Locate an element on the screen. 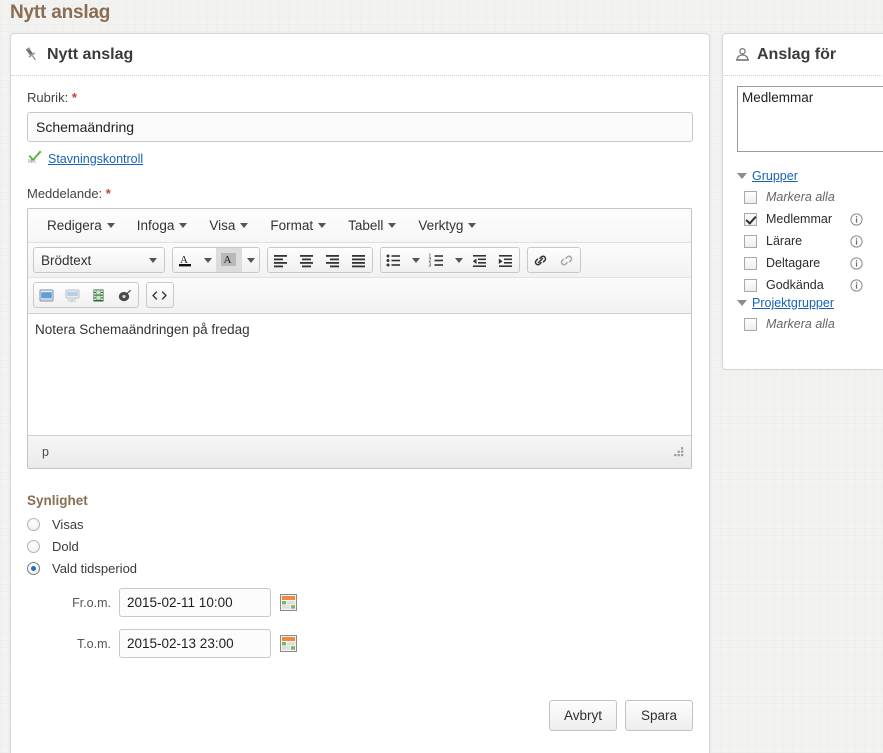 The width and height of the screenshot is (883, 753). color-group: A A is located at coordinates (216, 260).